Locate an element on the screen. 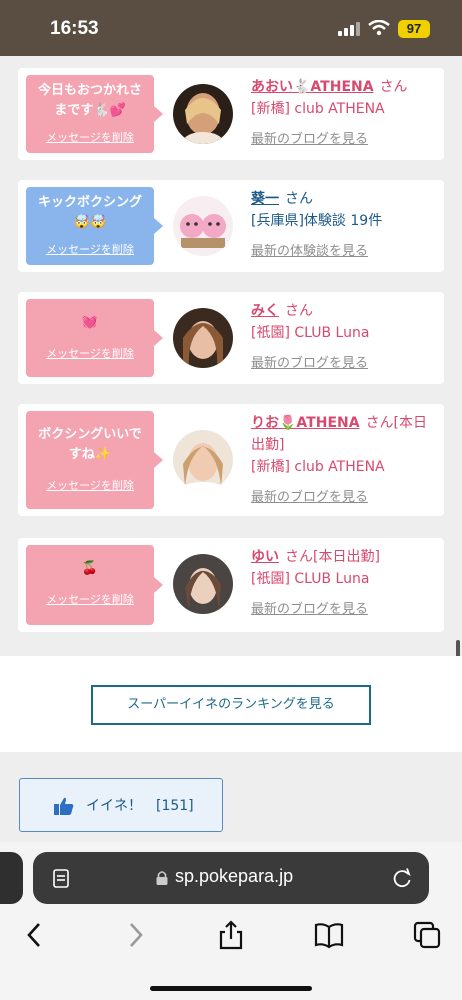 The height and width of the screenshot is (1000, 462). bookmarks-icon is located at coordinates (329, 935).